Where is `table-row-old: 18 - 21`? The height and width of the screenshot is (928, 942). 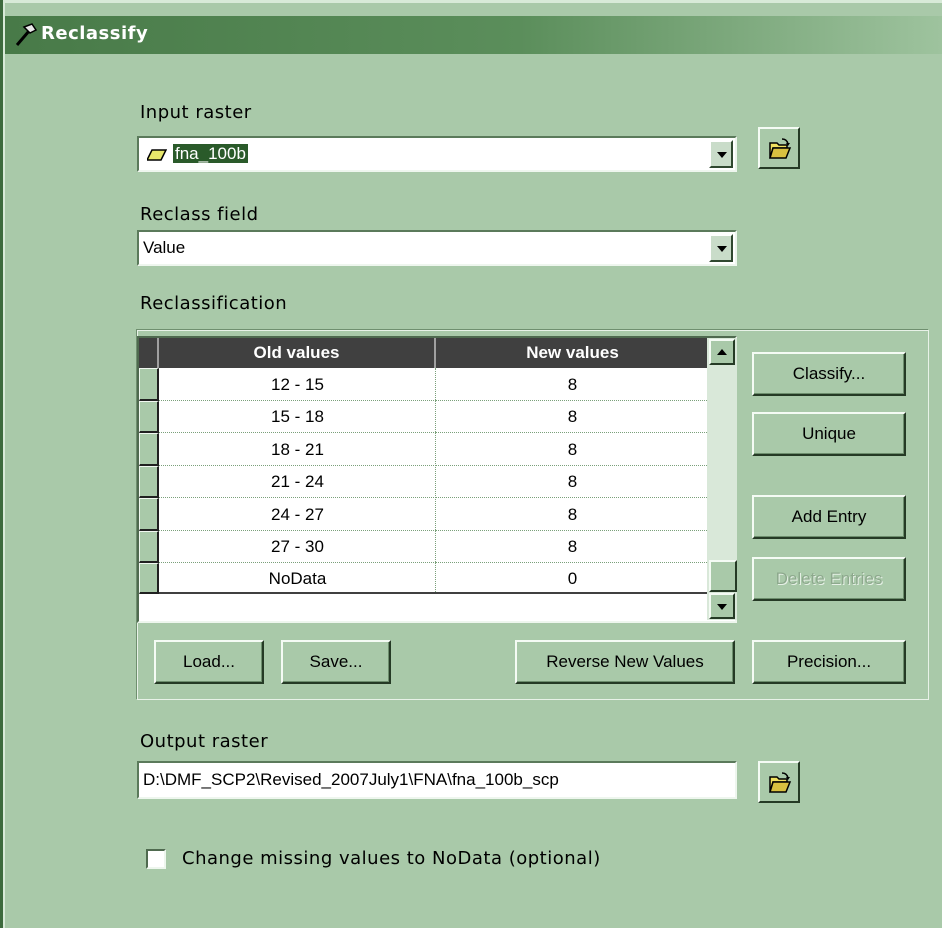
table-row-old: 18 - 21 is located at coordinates (297, 449).